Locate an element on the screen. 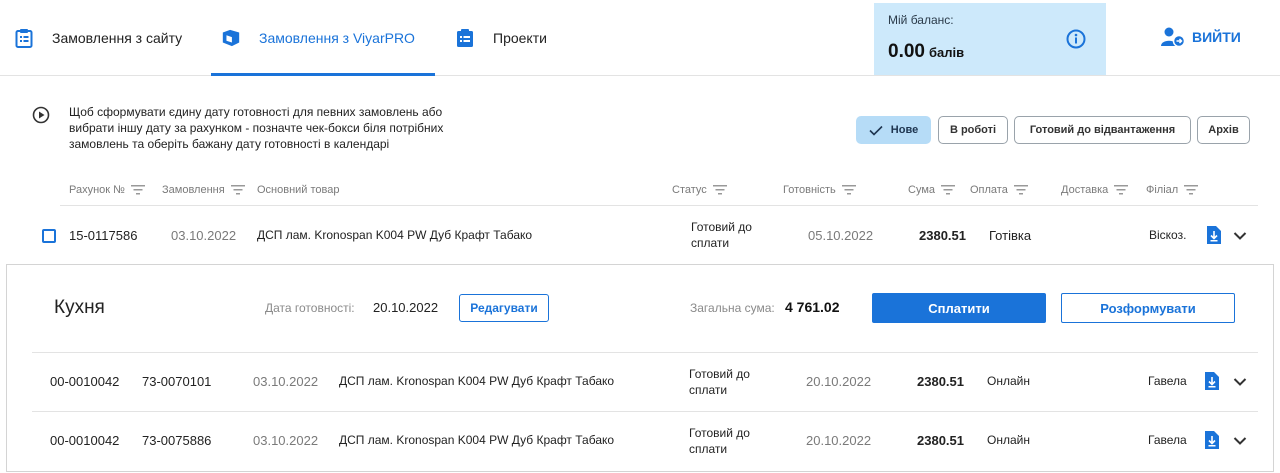 This screenshot has height=473, width=1280. filter-new-button: Нове is located at coordinates (893, 130).